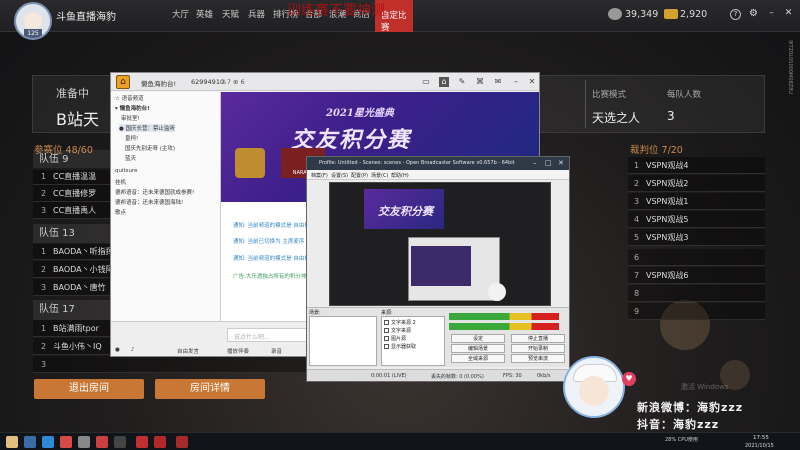 The height and width of the screenshot is (450, 800). I want to click on game-icon: ✎, so click(462, 82).